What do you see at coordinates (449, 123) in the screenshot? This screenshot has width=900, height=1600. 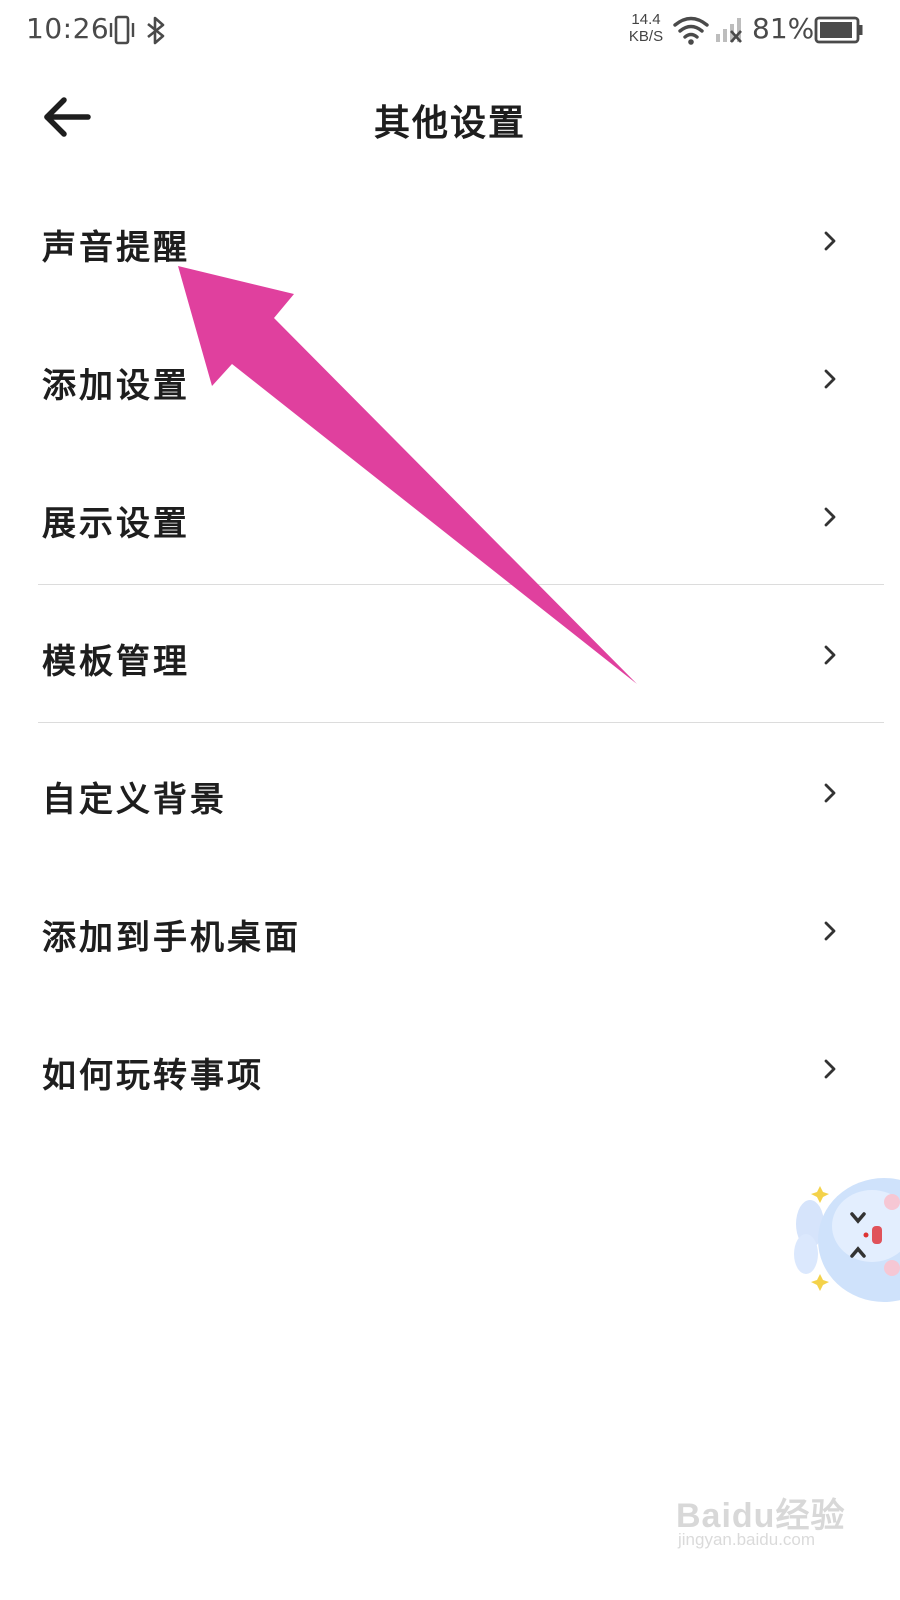 I see `page-title: 其他设置` at bounding box center [449, 123].